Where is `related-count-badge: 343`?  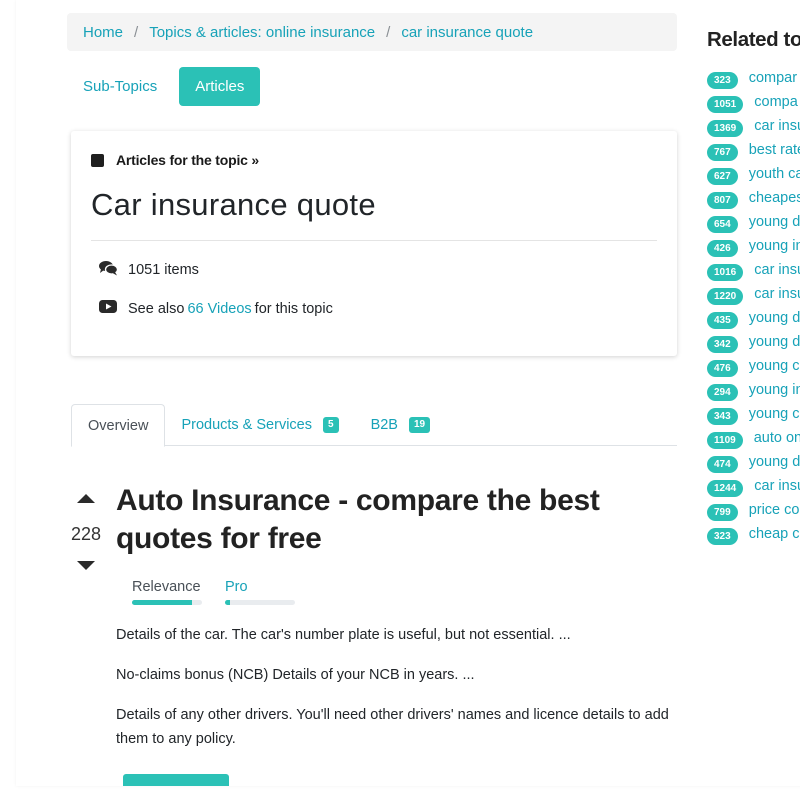
related-count-badge: 343 is located at coordinates (722, 416).